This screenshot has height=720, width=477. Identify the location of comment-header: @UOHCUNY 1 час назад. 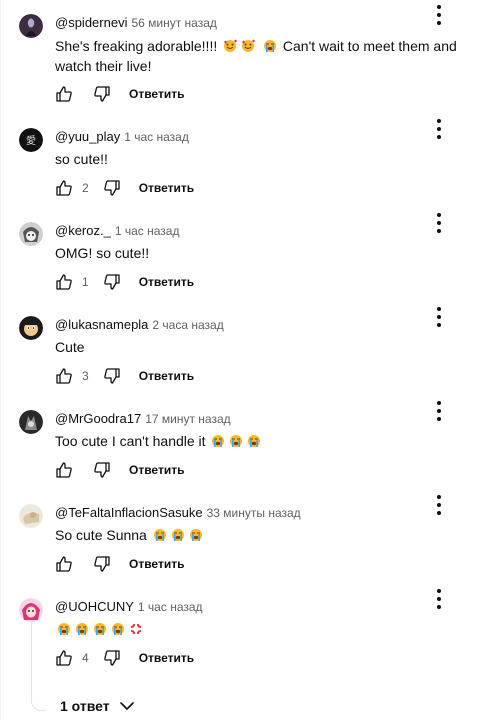
(129, 607).